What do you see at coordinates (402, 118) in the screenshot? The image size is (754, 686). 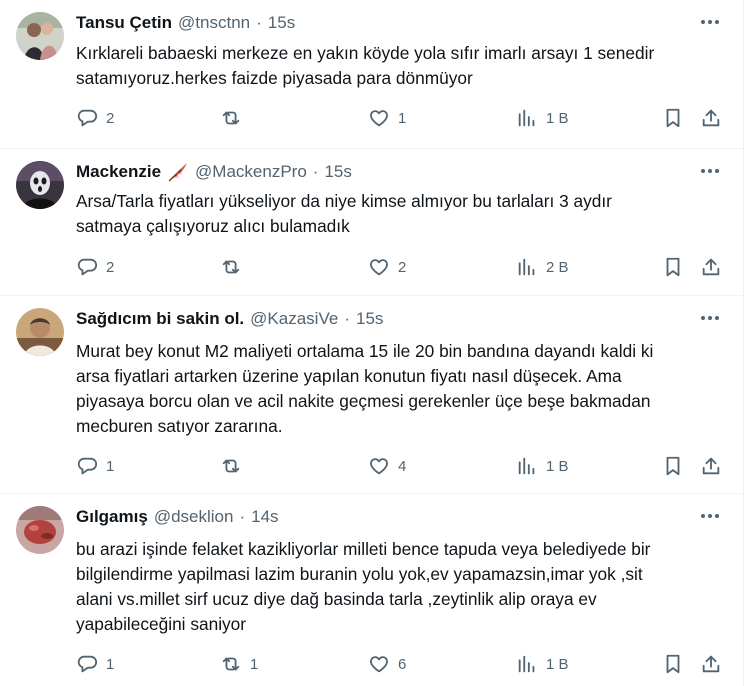 I see `like-count: 1` at bounding box center [402, 118].